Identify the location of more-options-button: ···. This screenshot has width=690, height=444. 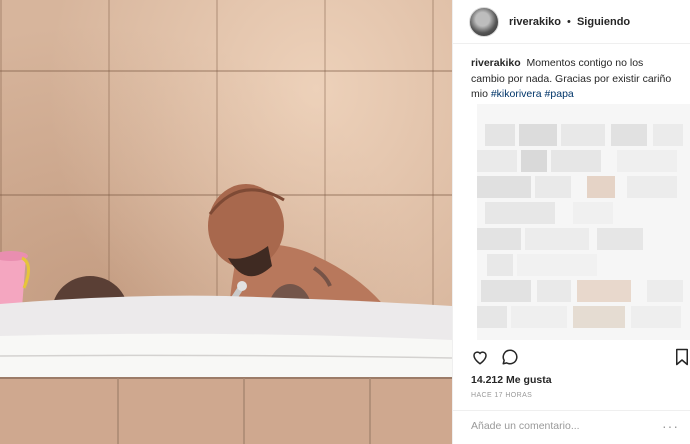
(670, 426).